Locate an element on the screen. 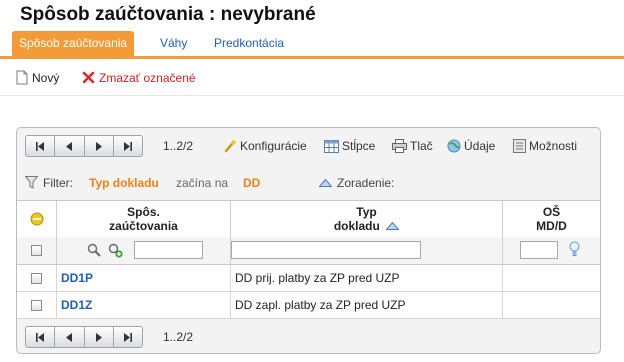 This screenshot has width=624, height=362. filter-value: DD is located at coordinates (251, 183).